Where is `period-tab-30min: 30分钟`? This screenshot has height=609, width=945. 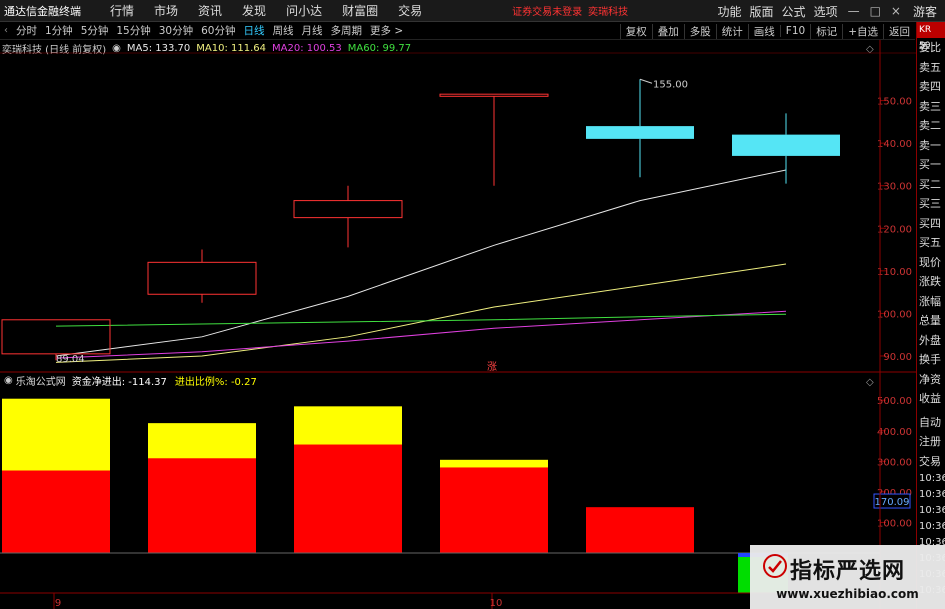
period-tab-30min: 30分钟 is located at coordinates (176, 30).